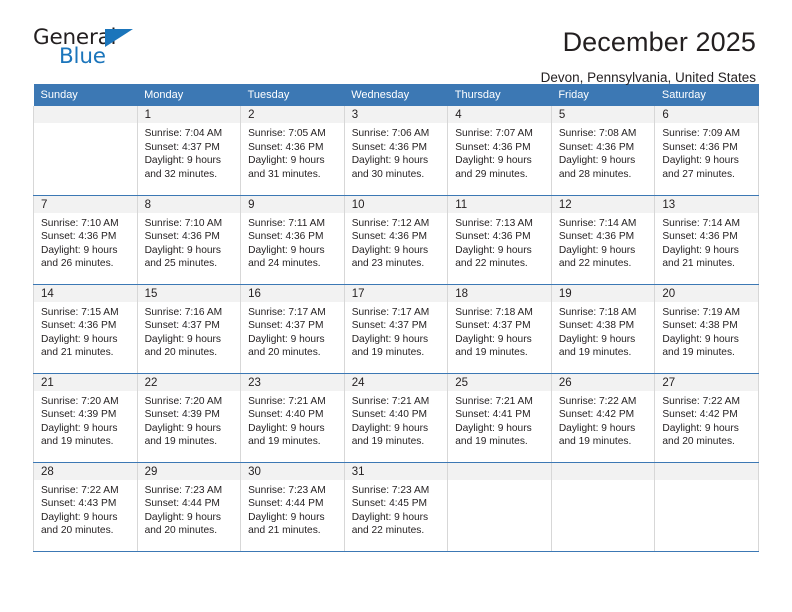  I want to click on page-title: December 2025, so click(659, 42).